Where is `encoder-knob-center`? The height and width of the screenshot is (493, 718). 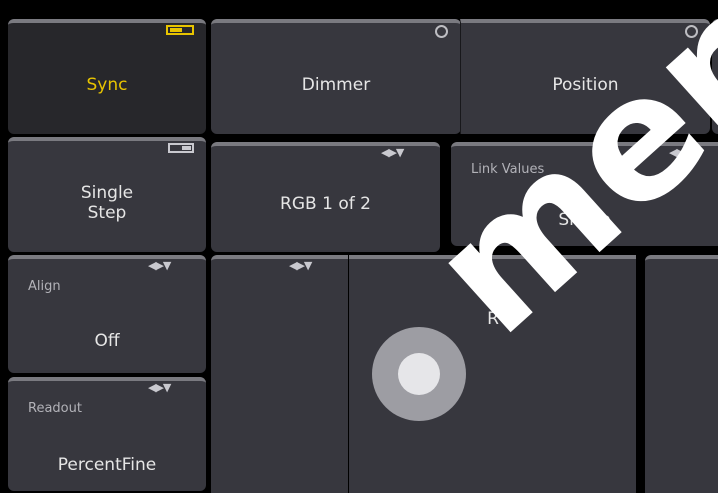
encoder-knob-center is located at coordinates (419, 374).